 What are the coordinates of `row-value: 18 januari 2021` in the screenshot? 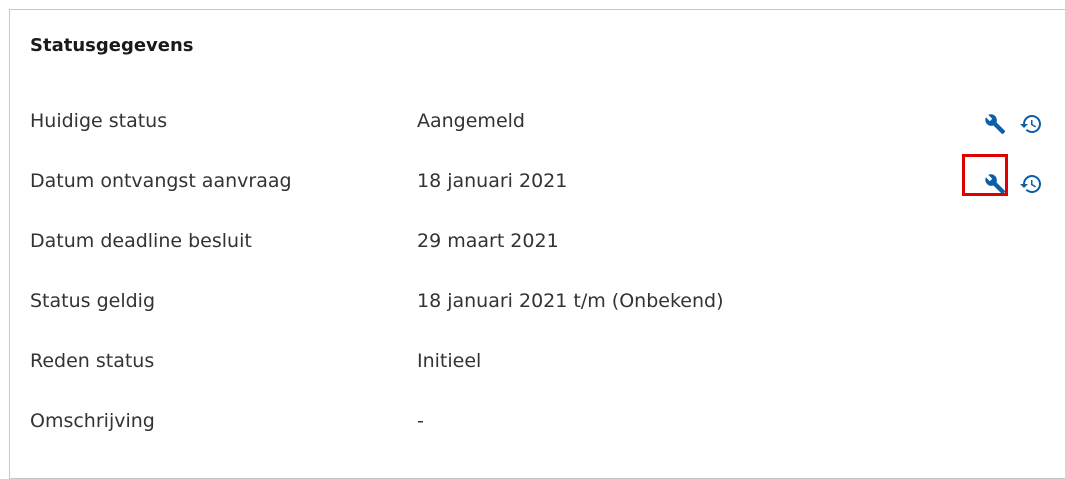 It's located at (492, 181).